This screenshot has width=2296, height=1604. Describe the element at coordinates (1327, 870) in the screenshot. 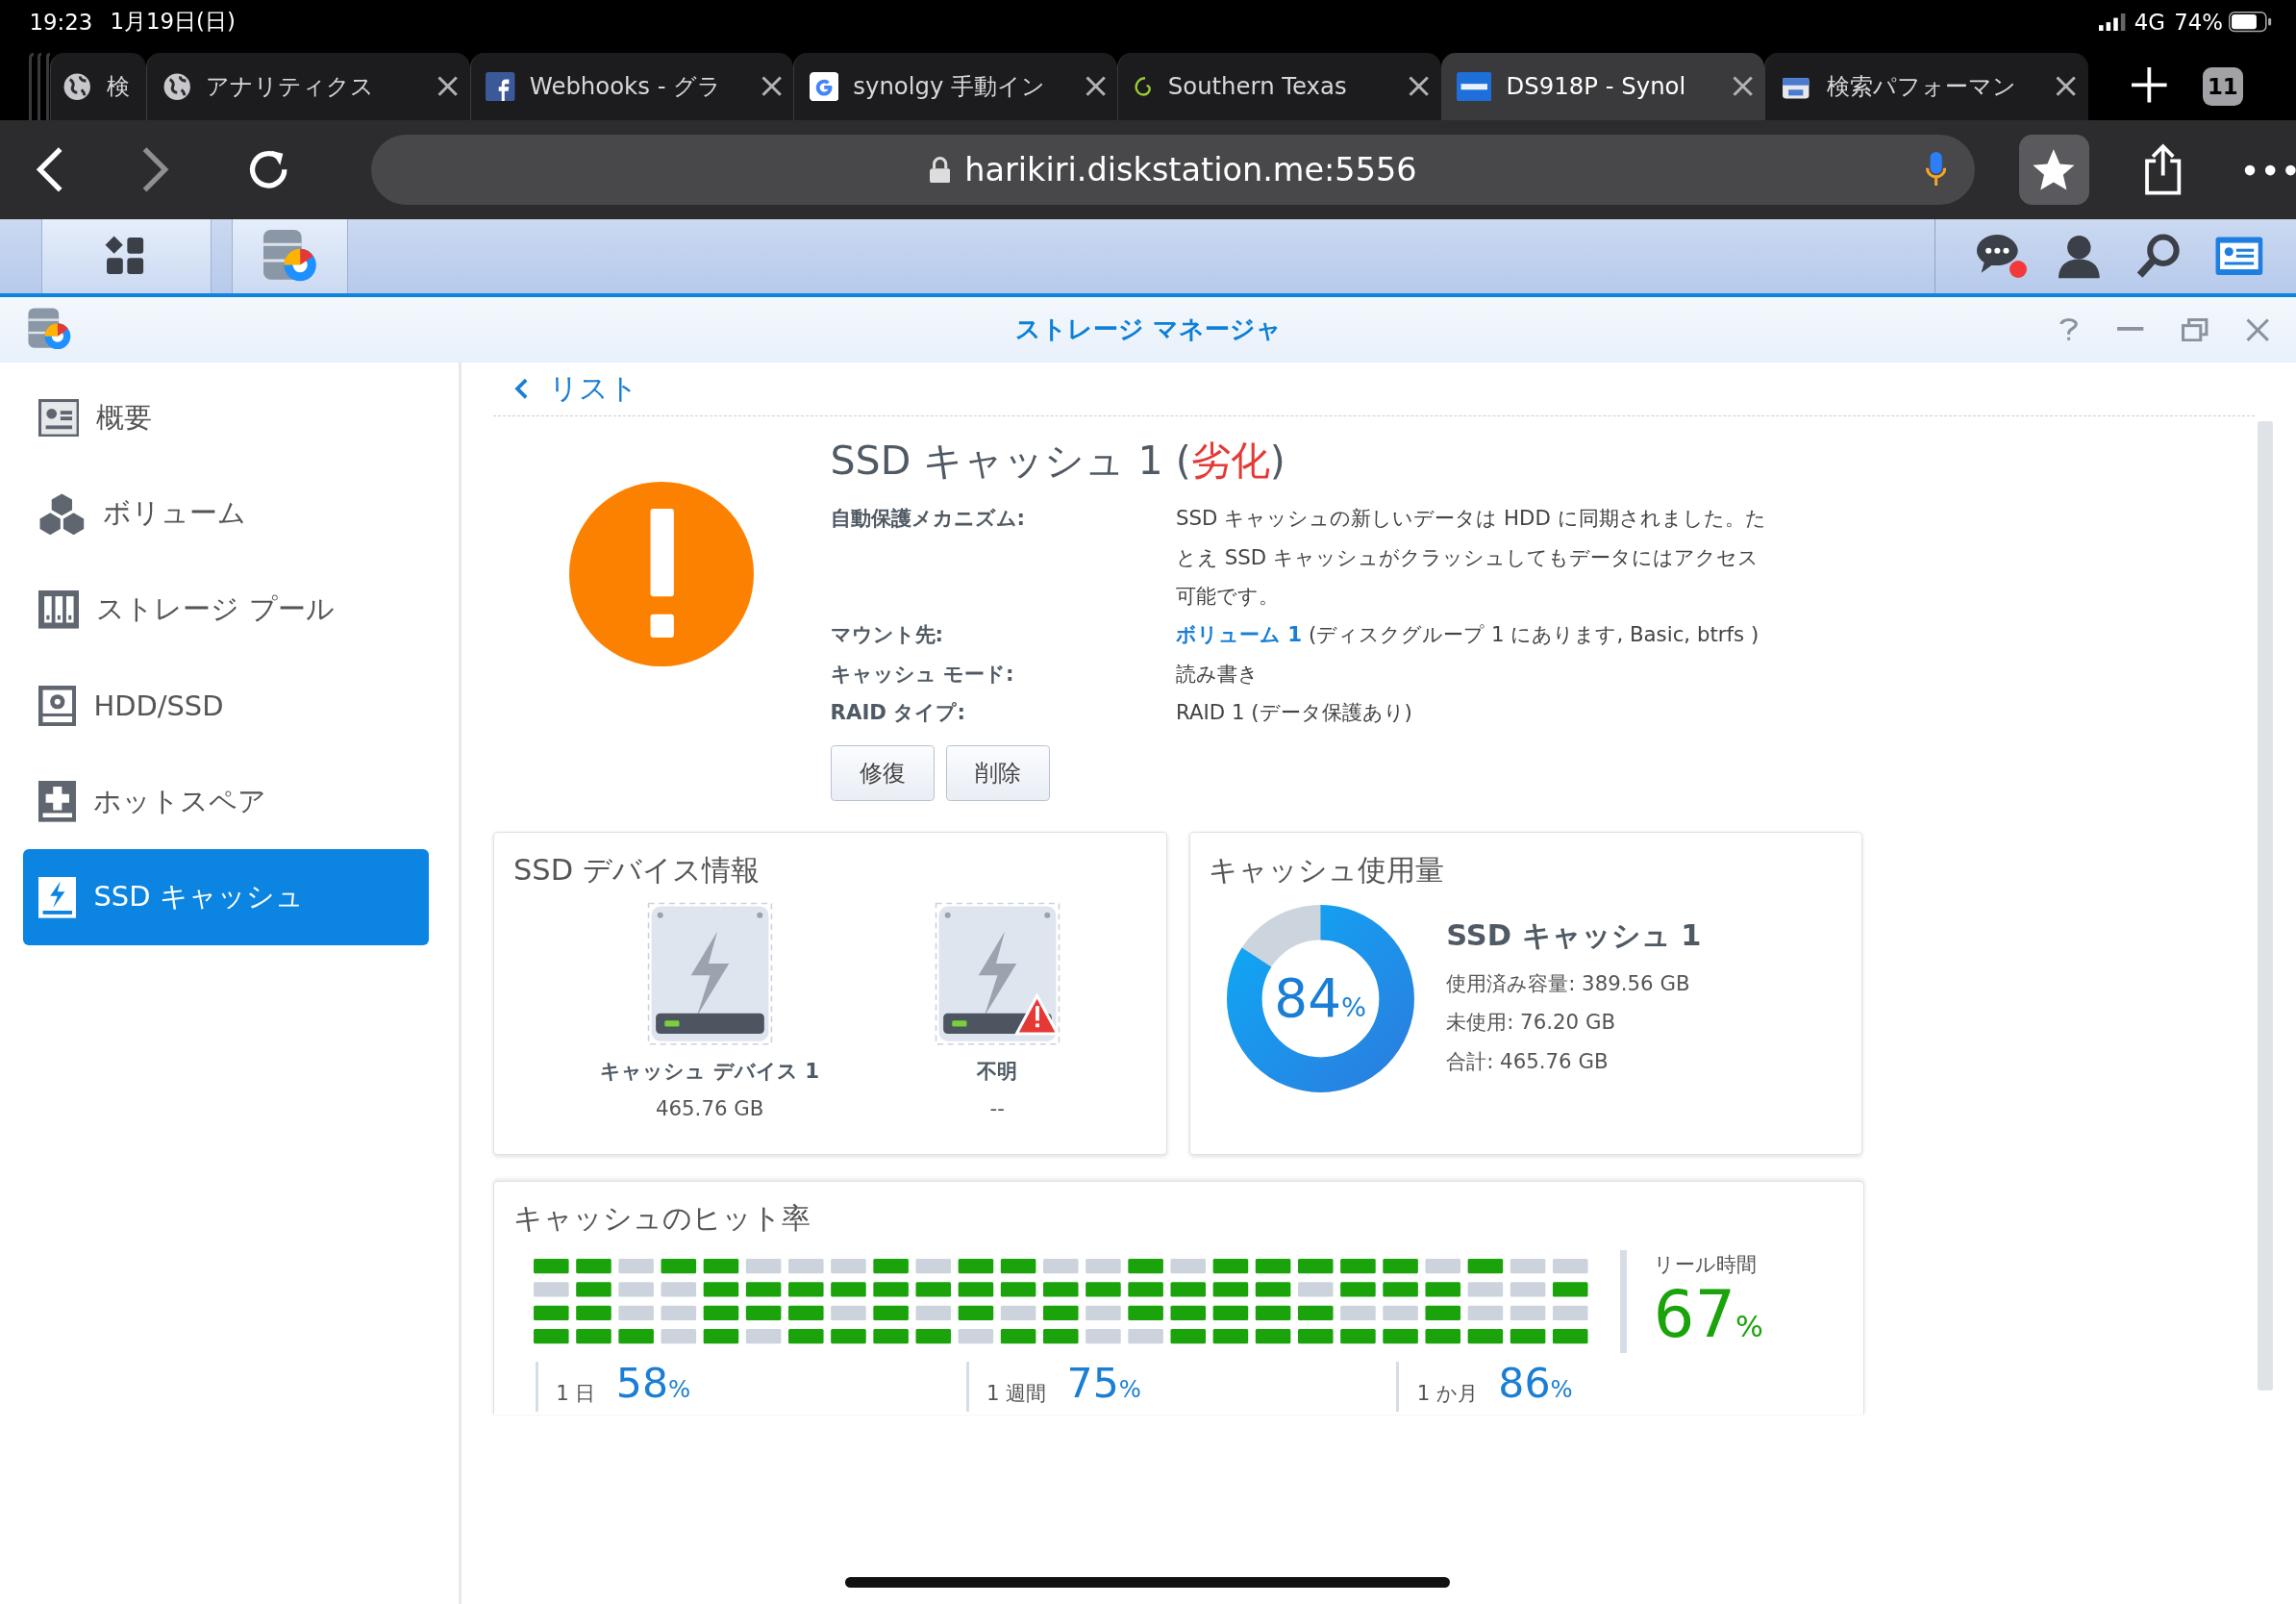

I see `card-title: キャッシュ使用量` at that location.